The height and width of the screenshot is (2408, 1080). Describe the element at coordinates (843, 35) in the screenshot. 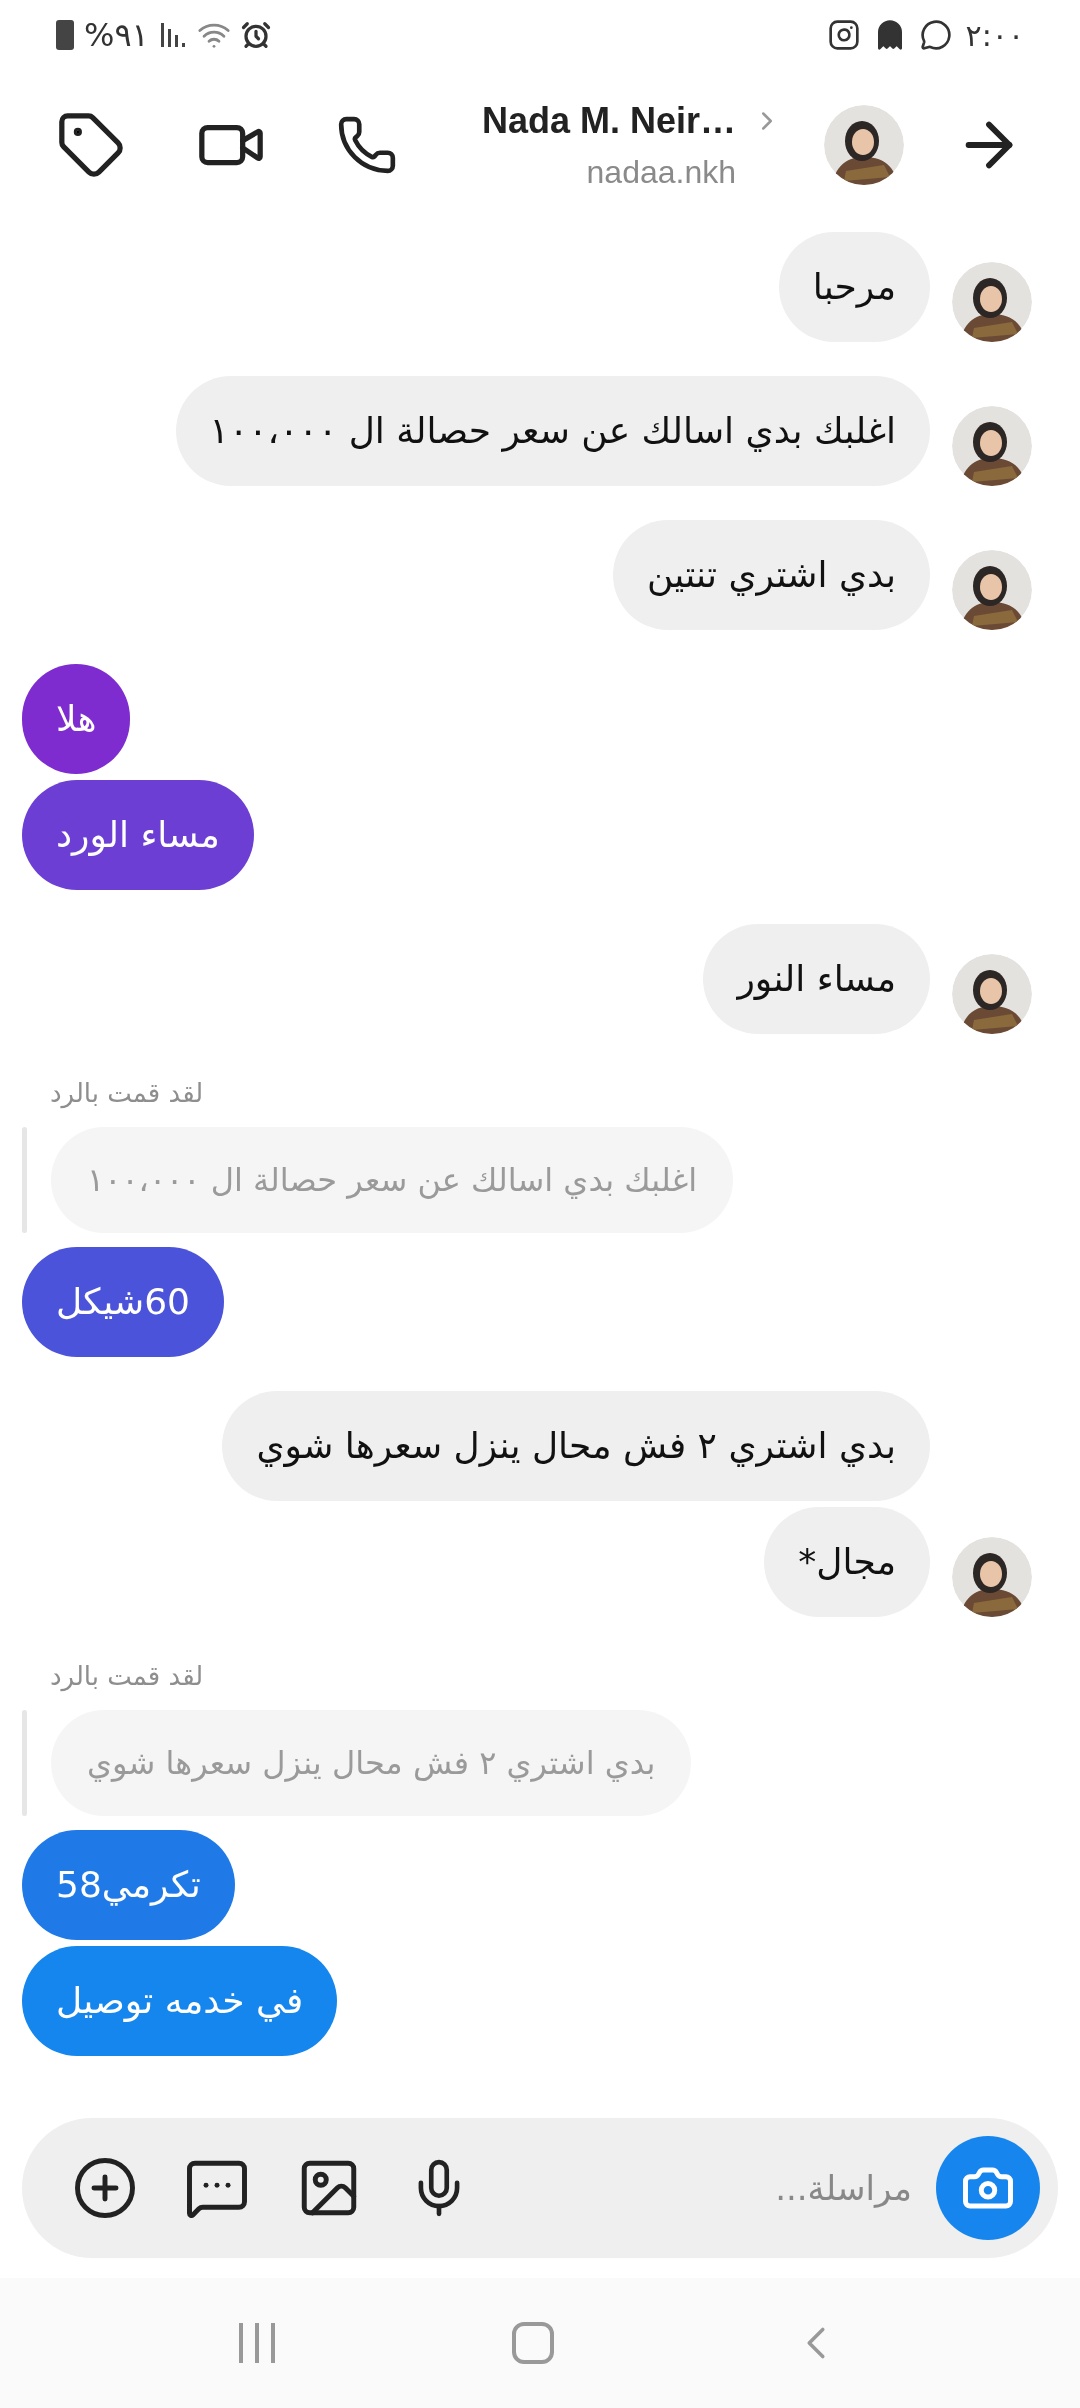

I see `instagram-icon` at that location.